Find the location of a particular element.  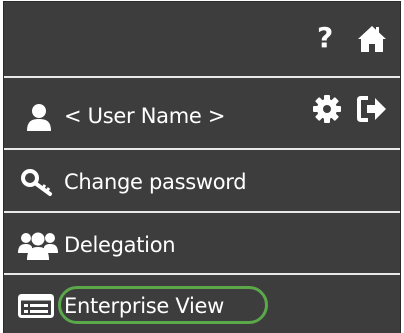

list-window-icon is located at coordinates (36, 306).